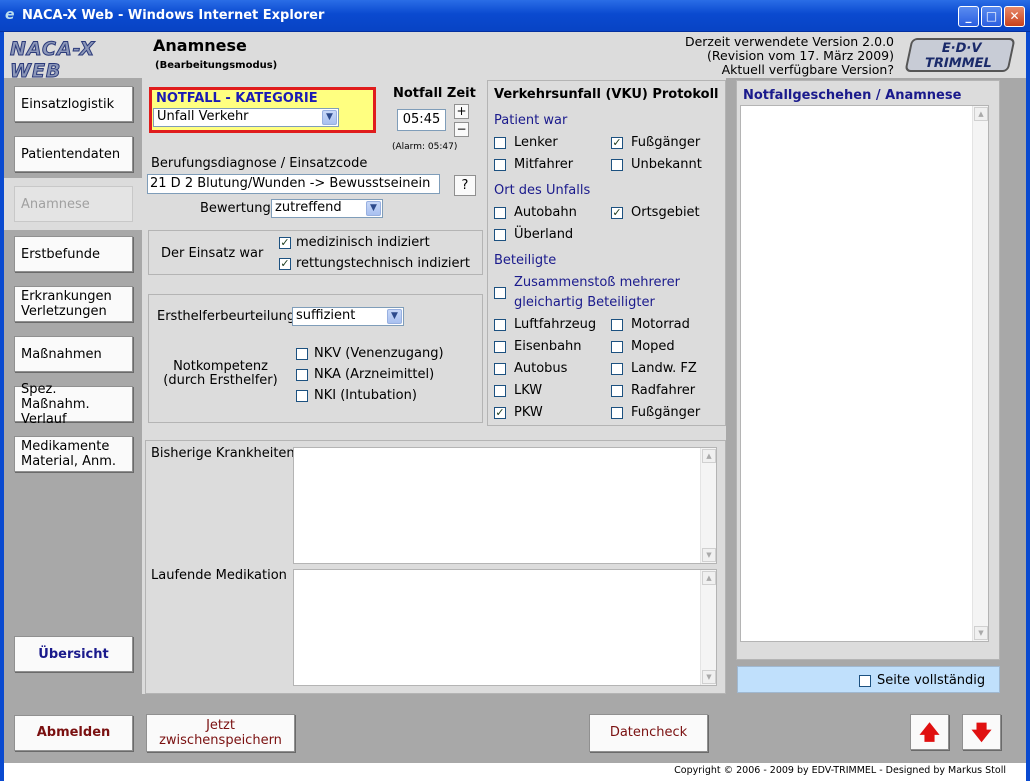 This screenshot has width=1030, height=781. I want to click on zusammenstoss-label-1: Zusammenstoß mehrerer, so click(597, 282).